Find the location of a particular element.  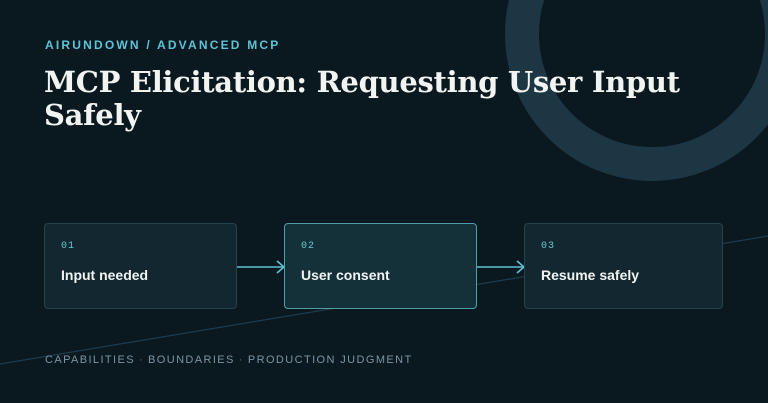

step-card-input-needed: 01 Input needed is located at coordinates (140, 266).